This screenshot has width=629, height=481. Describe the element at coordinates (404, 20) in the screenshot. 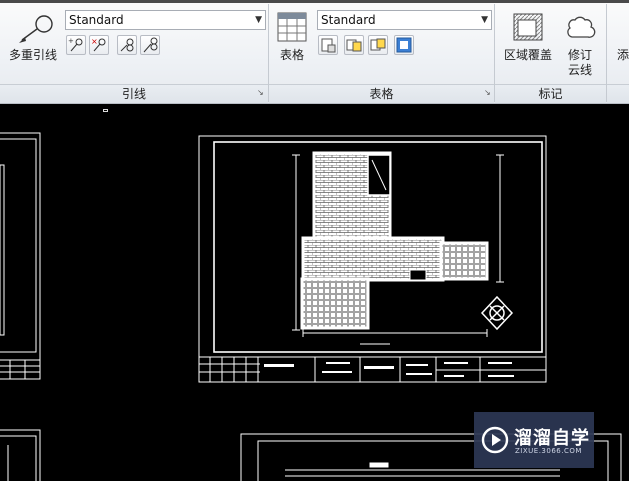

I see `table-style-combo: Standard ▼` at that location.